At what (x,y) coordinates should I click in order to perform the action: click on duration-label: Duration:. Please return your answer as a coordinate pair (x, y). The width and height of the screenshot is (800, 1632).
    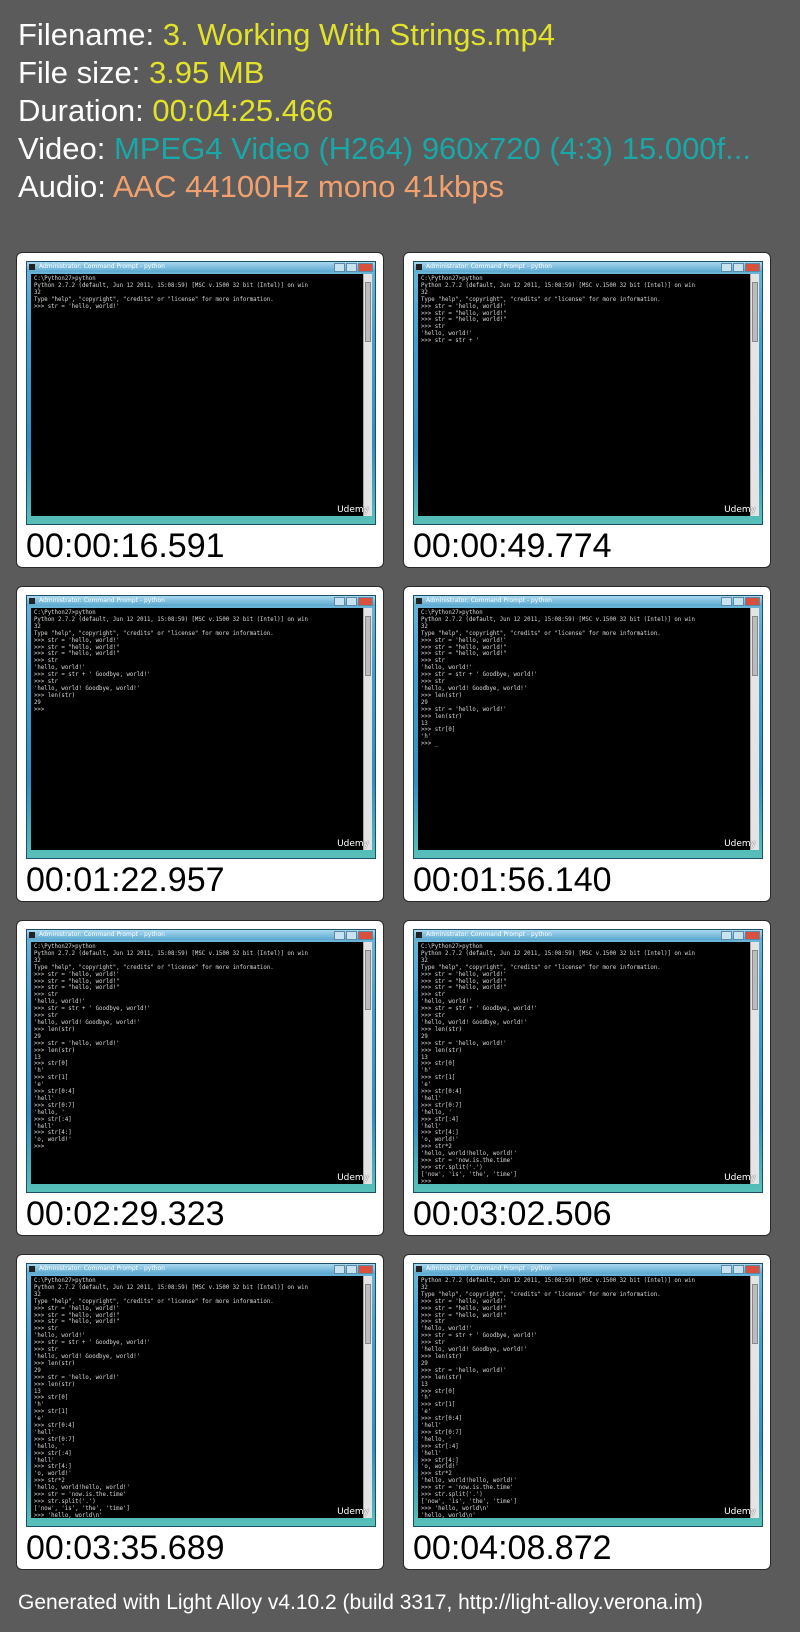
    Looking at the image, I should click on (81, 110).